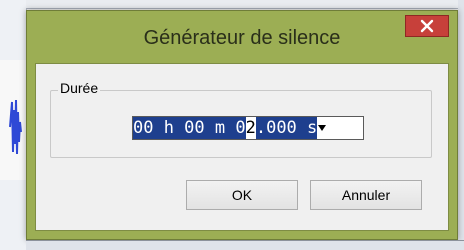  I want to click on background-app-rightbar, so click(461, 125).